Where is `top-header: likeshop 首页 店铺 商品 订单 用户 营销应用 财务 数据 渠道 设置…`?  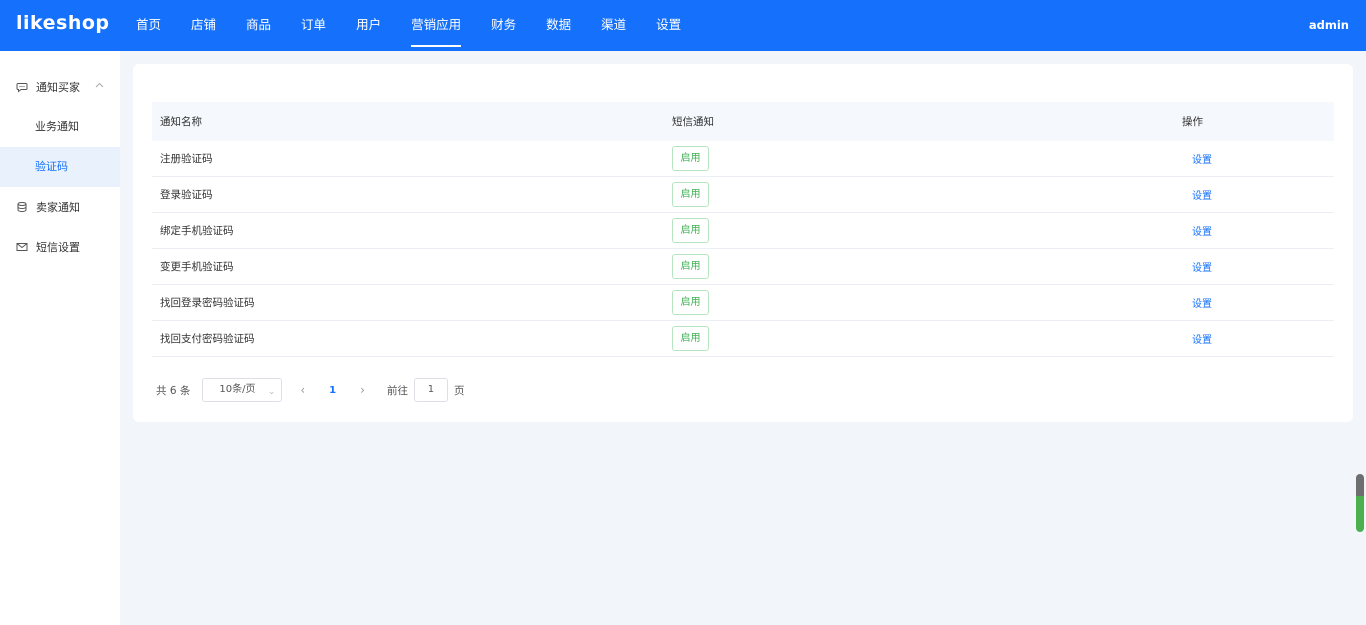
top-header: likeshop 首页 店铺 商品 订单 用户 营销应用 财务 数据 渠道 设置… is located at coordinates (683, 25).